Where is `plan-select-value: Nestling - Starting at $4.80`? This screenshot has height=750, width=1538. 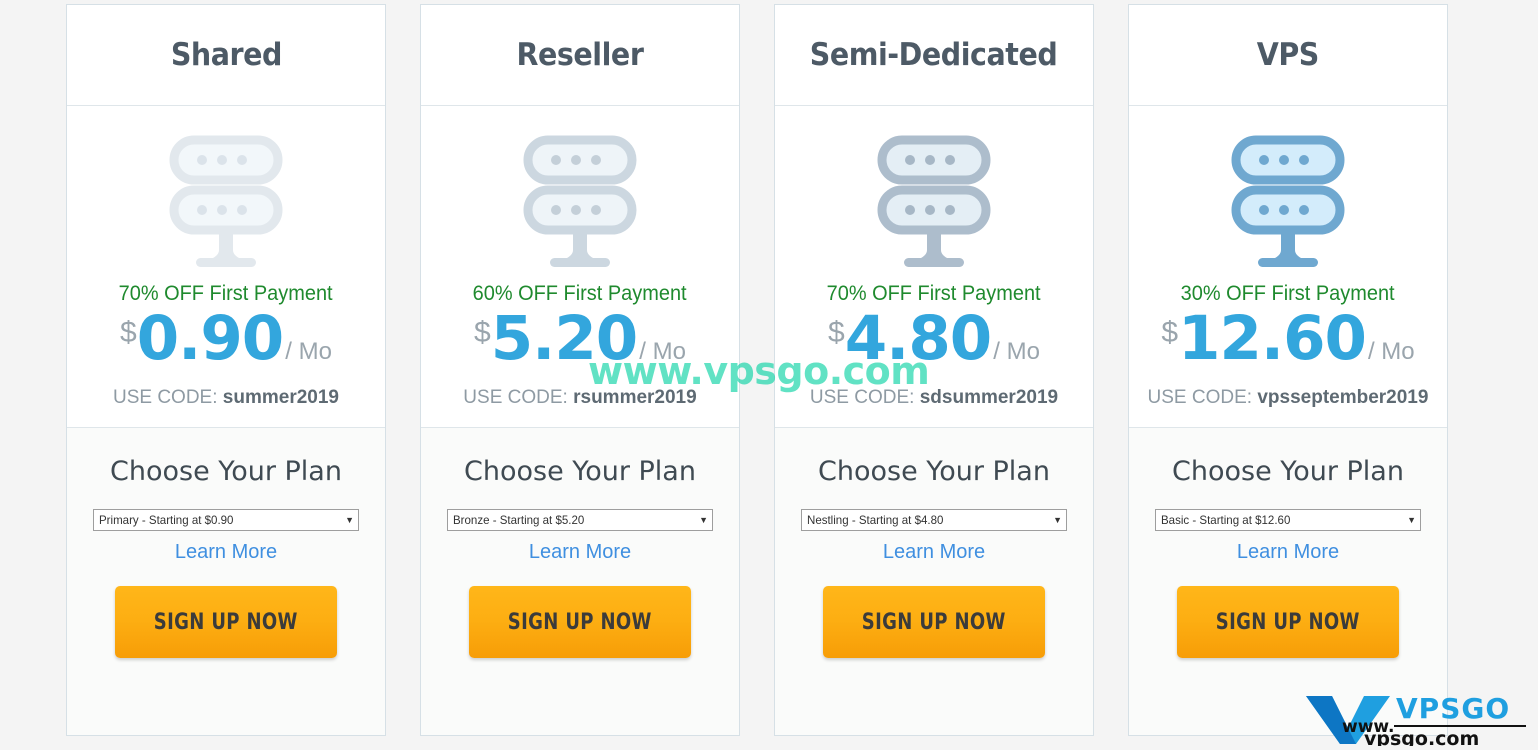
plan-select-value: Nestling - Starting at $4.80 is located at coordinates (875, 520).